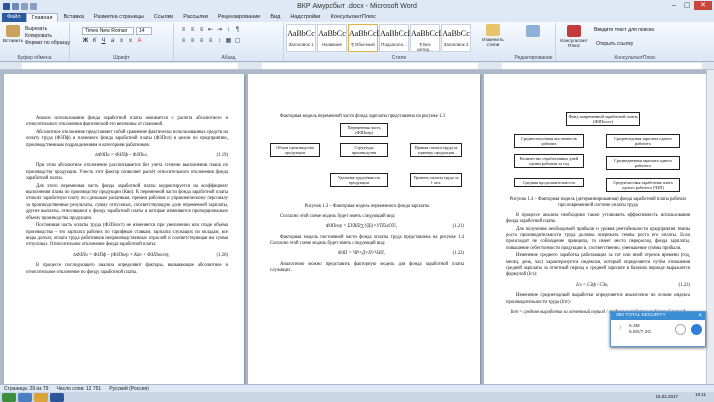 The height and width of the screenshot is (402, 714). What do you see at coordinates (533, 39) in the screenshot?
I see `find-button` at bounding box center [533, 39].